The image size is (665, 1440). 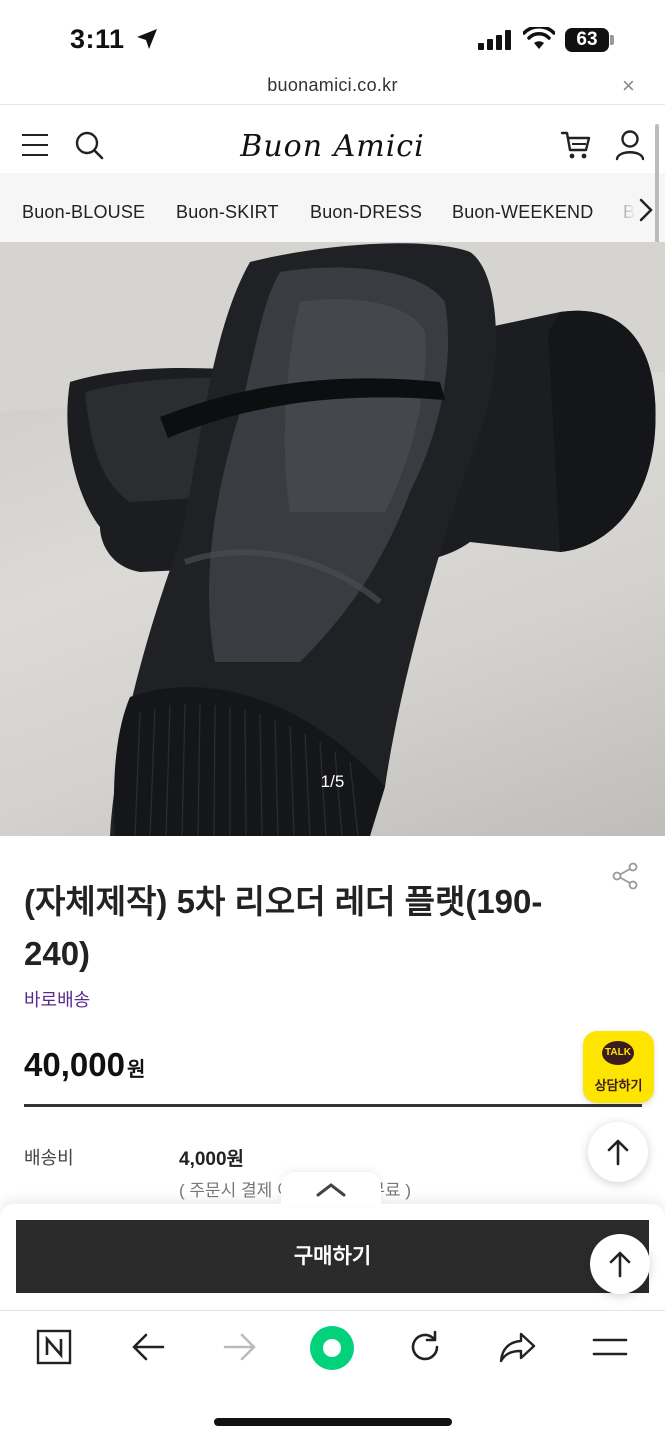 What do you see at coordinates (628, 86) in the screenshot?
I see `close-icon: ×` at bounding box center [628, 86].